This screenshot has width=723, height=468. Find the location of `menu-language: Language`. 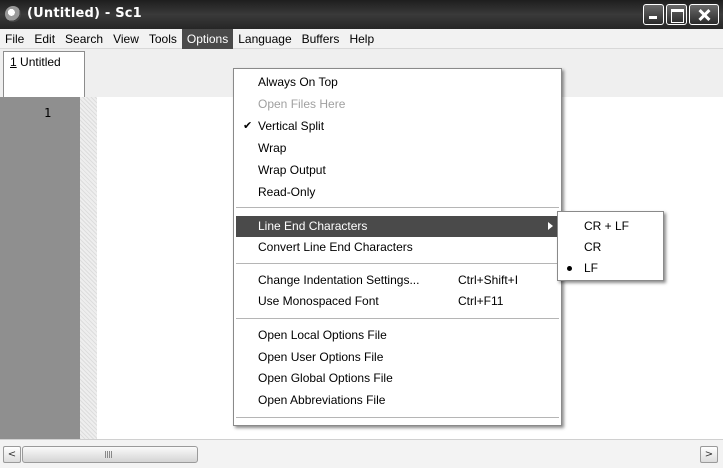

menu-language: Language is located at coordinates (264, 39).